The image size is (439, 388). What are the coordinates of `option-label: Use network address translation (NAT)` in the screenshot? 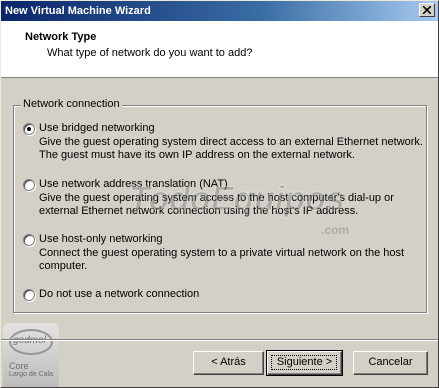 It's located at (133, 184).